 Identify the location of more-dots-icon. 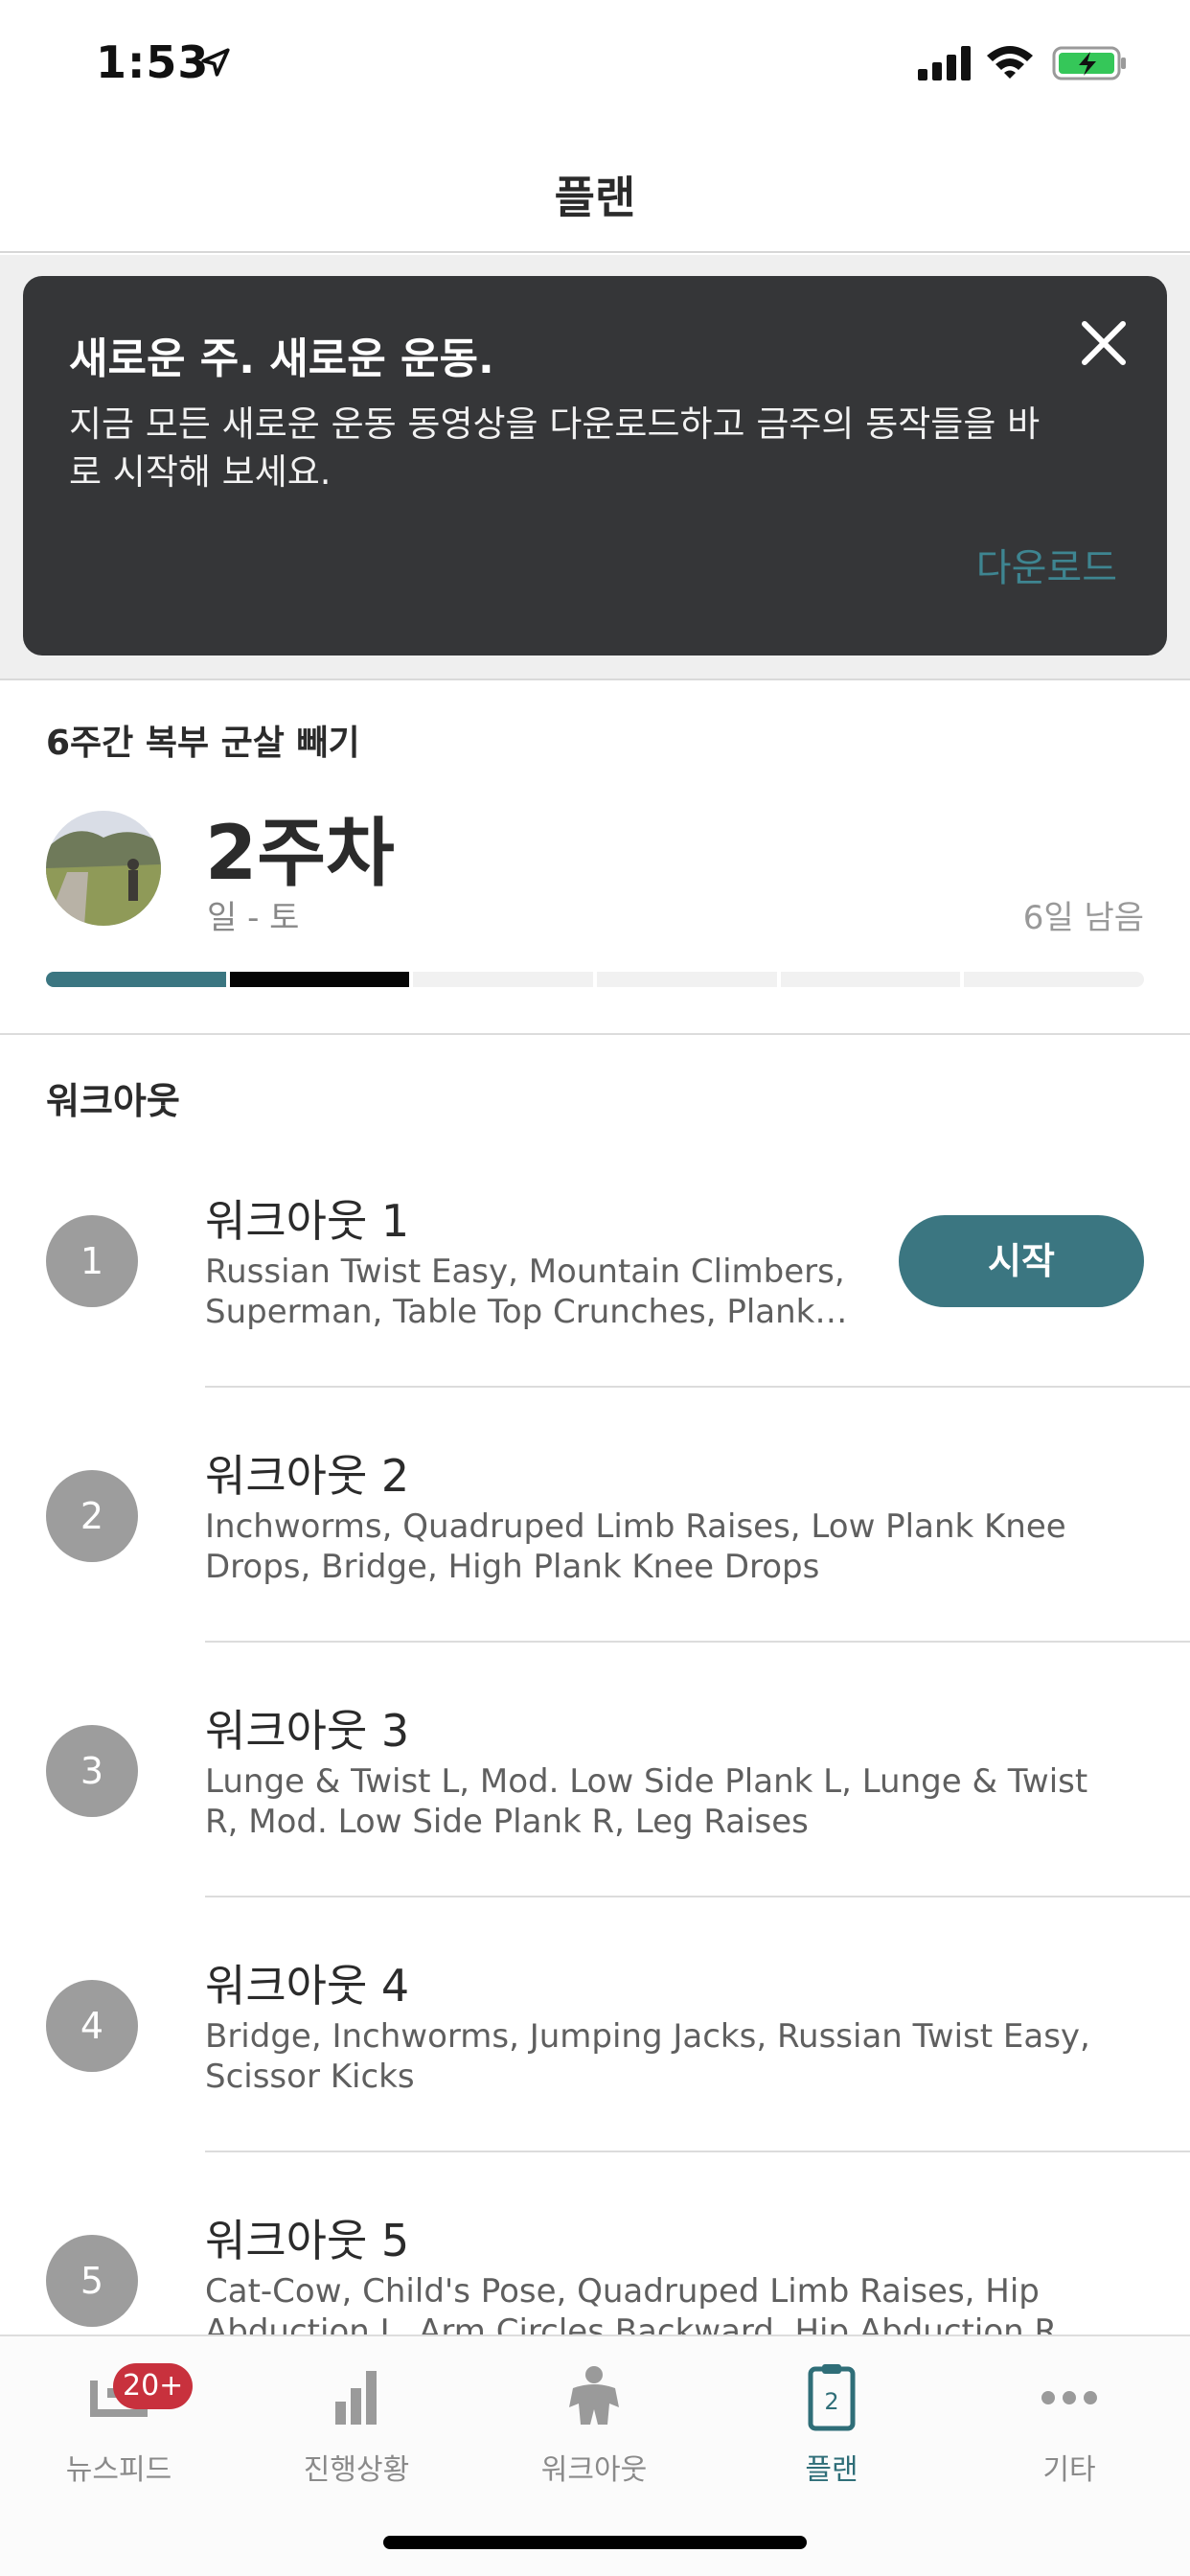
(1069, 2397).